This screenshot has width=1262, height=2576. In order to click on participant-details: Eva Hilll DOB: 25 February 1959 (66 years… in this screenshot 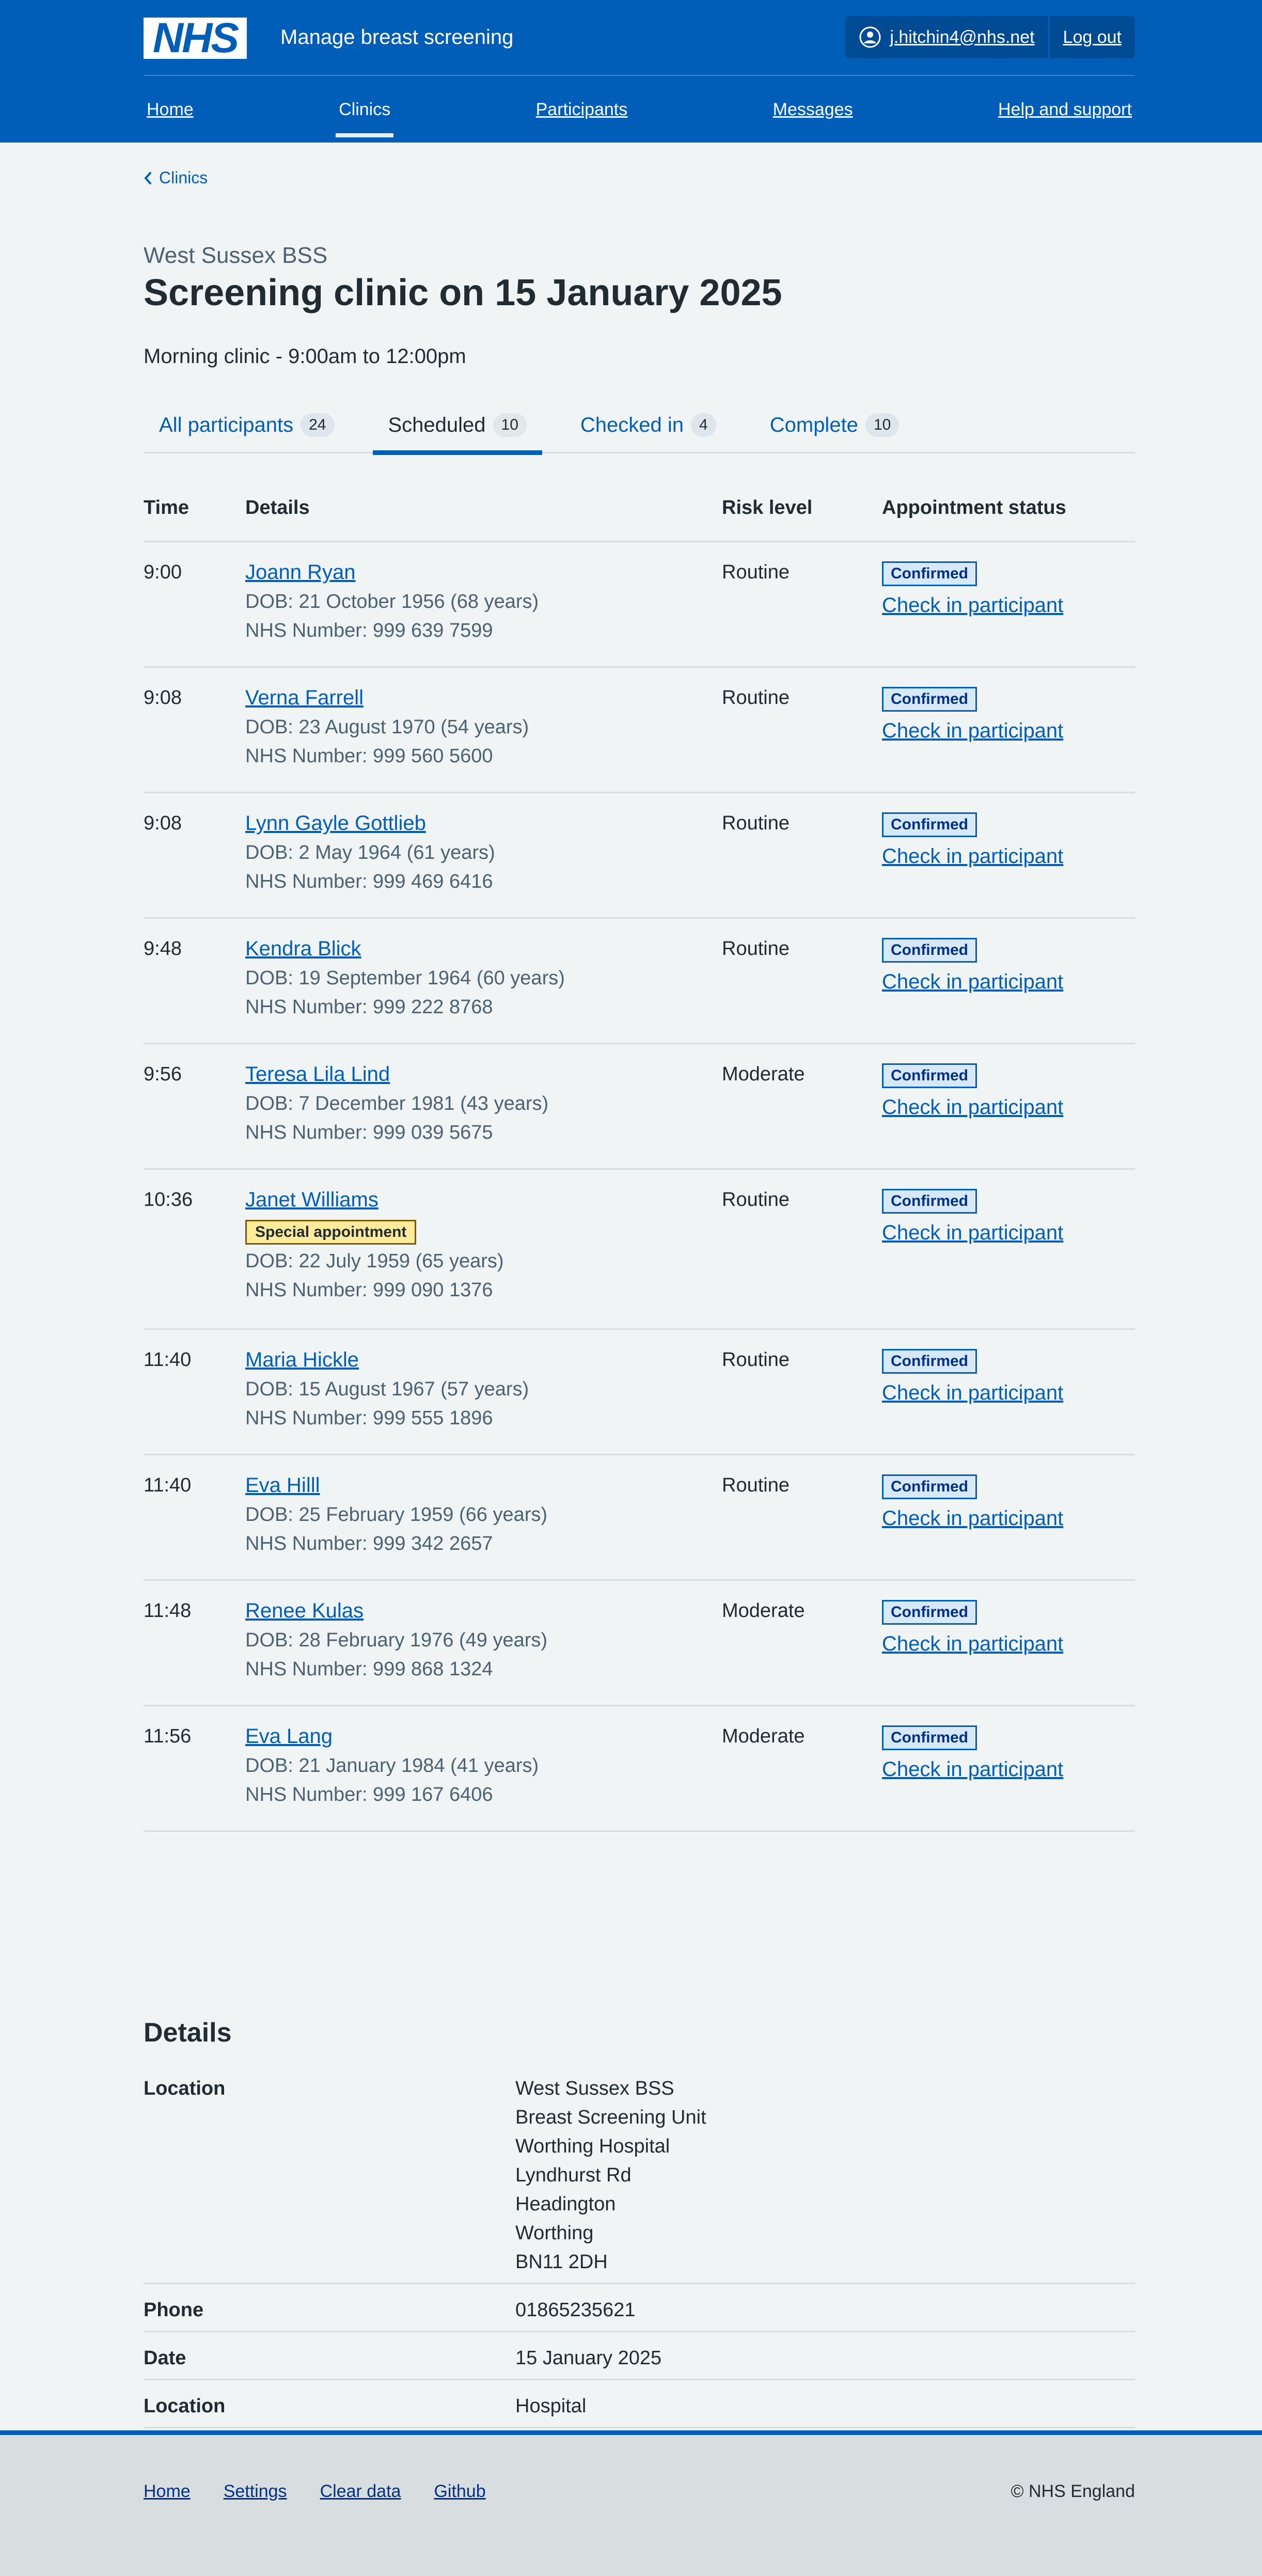, I will do `click(483, 1525)`.